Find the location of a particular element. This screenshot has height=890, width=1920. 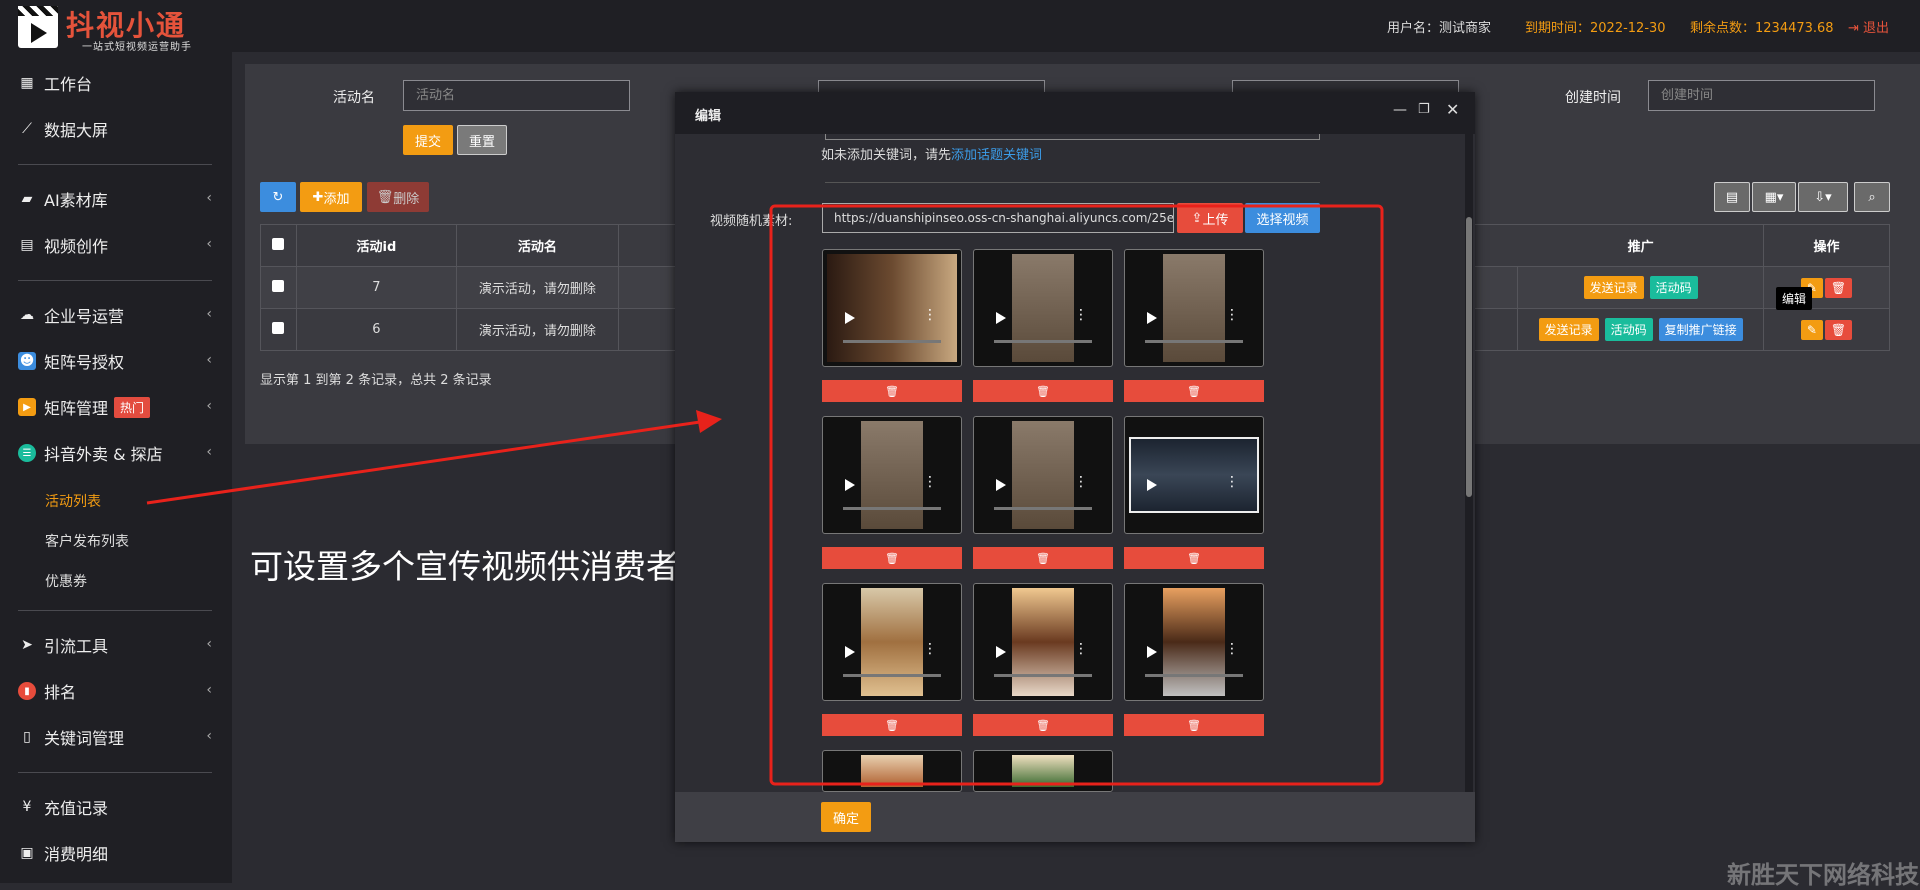

sidebar-item-label: 抖音外卖 & 探店 is located at coordinates (103, 454).